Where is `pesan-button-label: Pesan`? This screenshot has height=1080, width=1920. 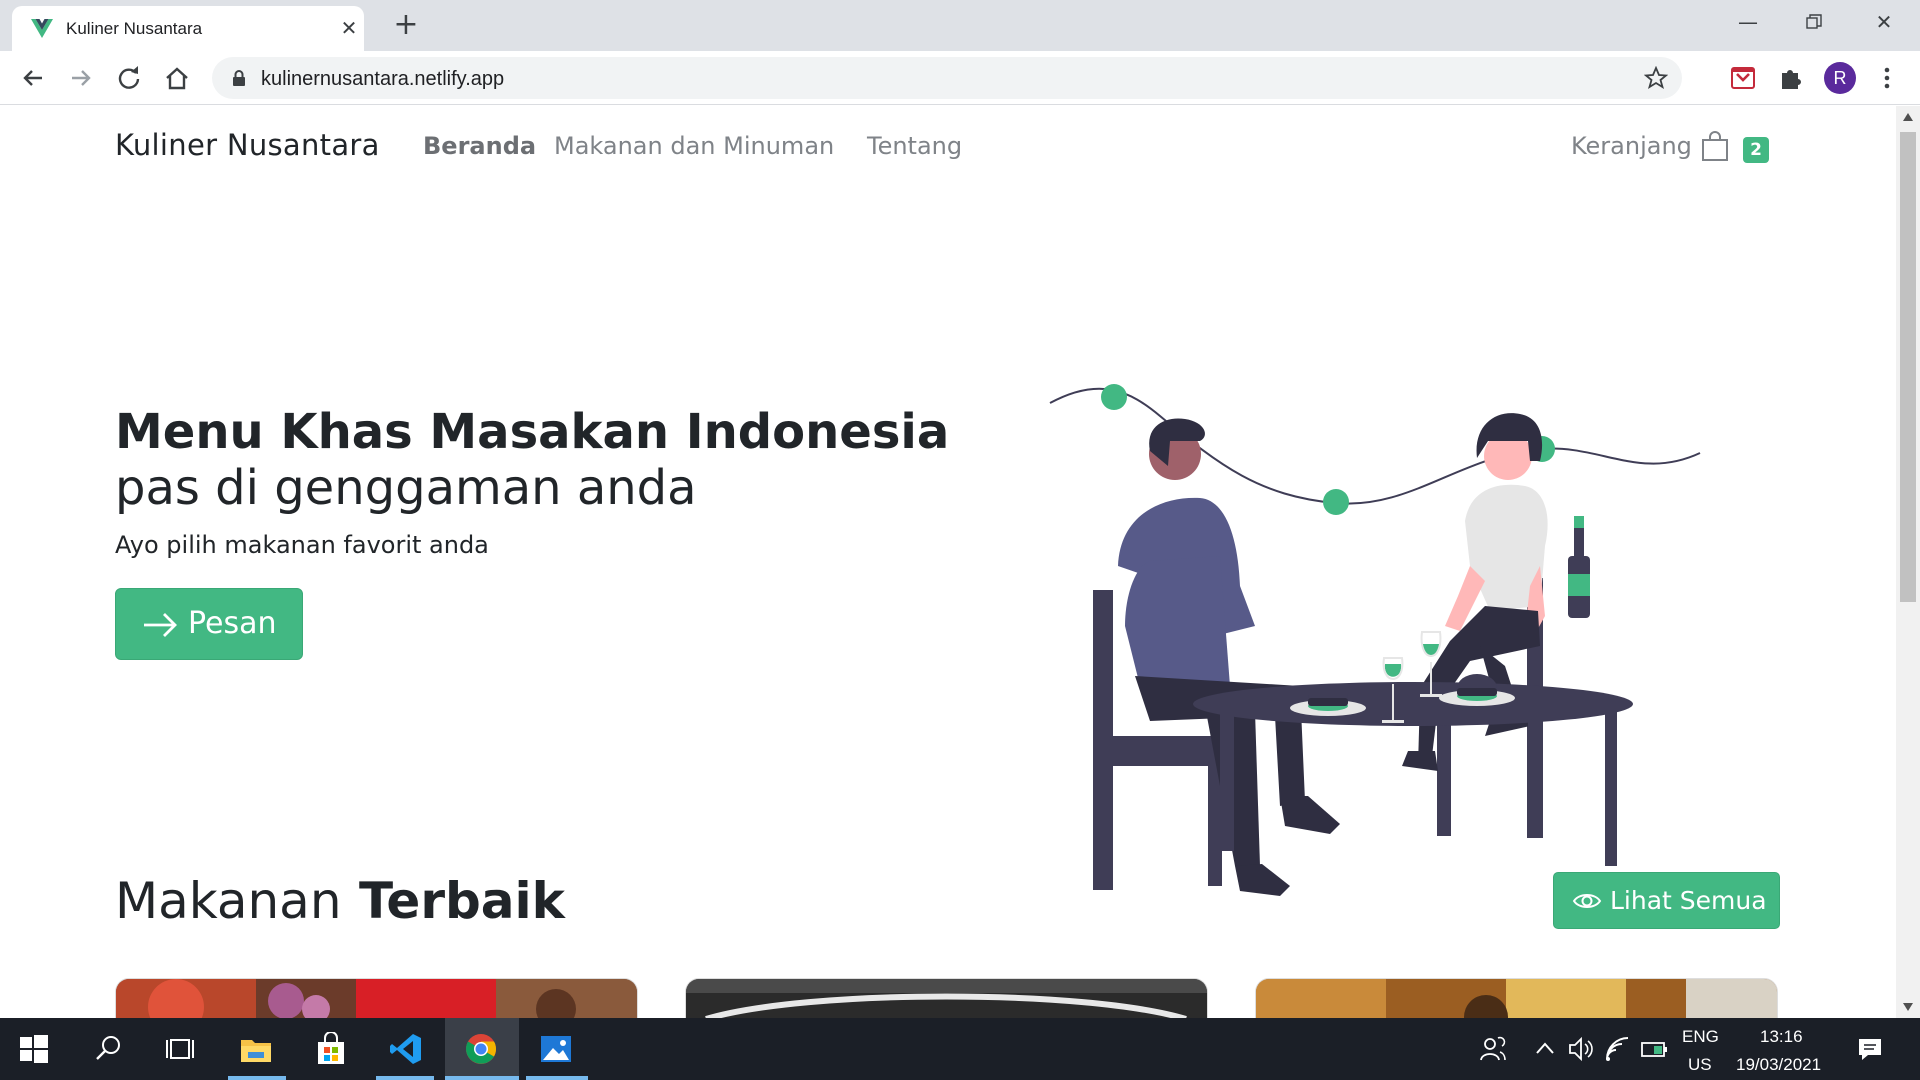 pesan-button-label: Pesan is located at coordinates (232, 623).